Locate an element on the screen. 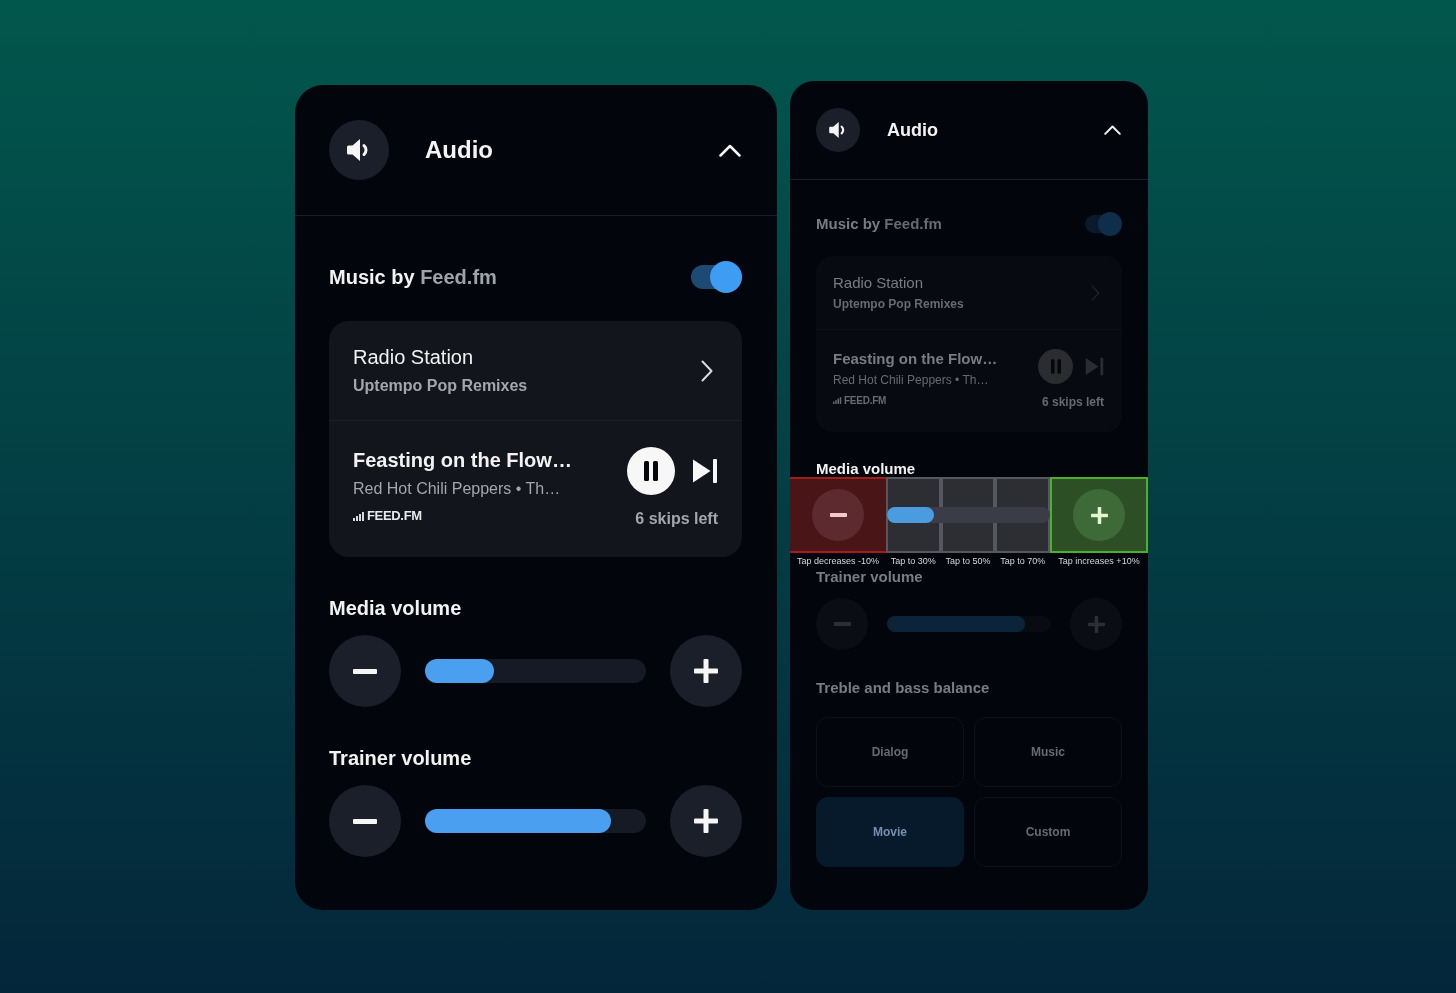 This screenshot has height=993, width=1456. tap-hint: Tap to 70% is located at coordinates (1023, 561).